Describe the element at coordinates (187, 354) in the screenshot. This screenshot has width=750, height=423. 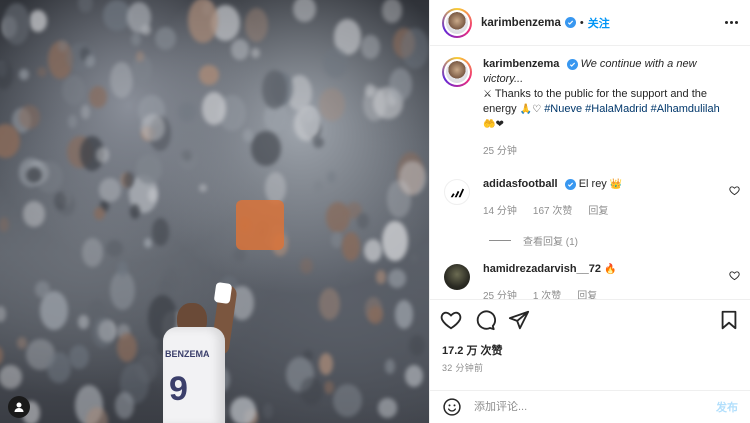
I see `jersey-name: BENZEMA` at that location.